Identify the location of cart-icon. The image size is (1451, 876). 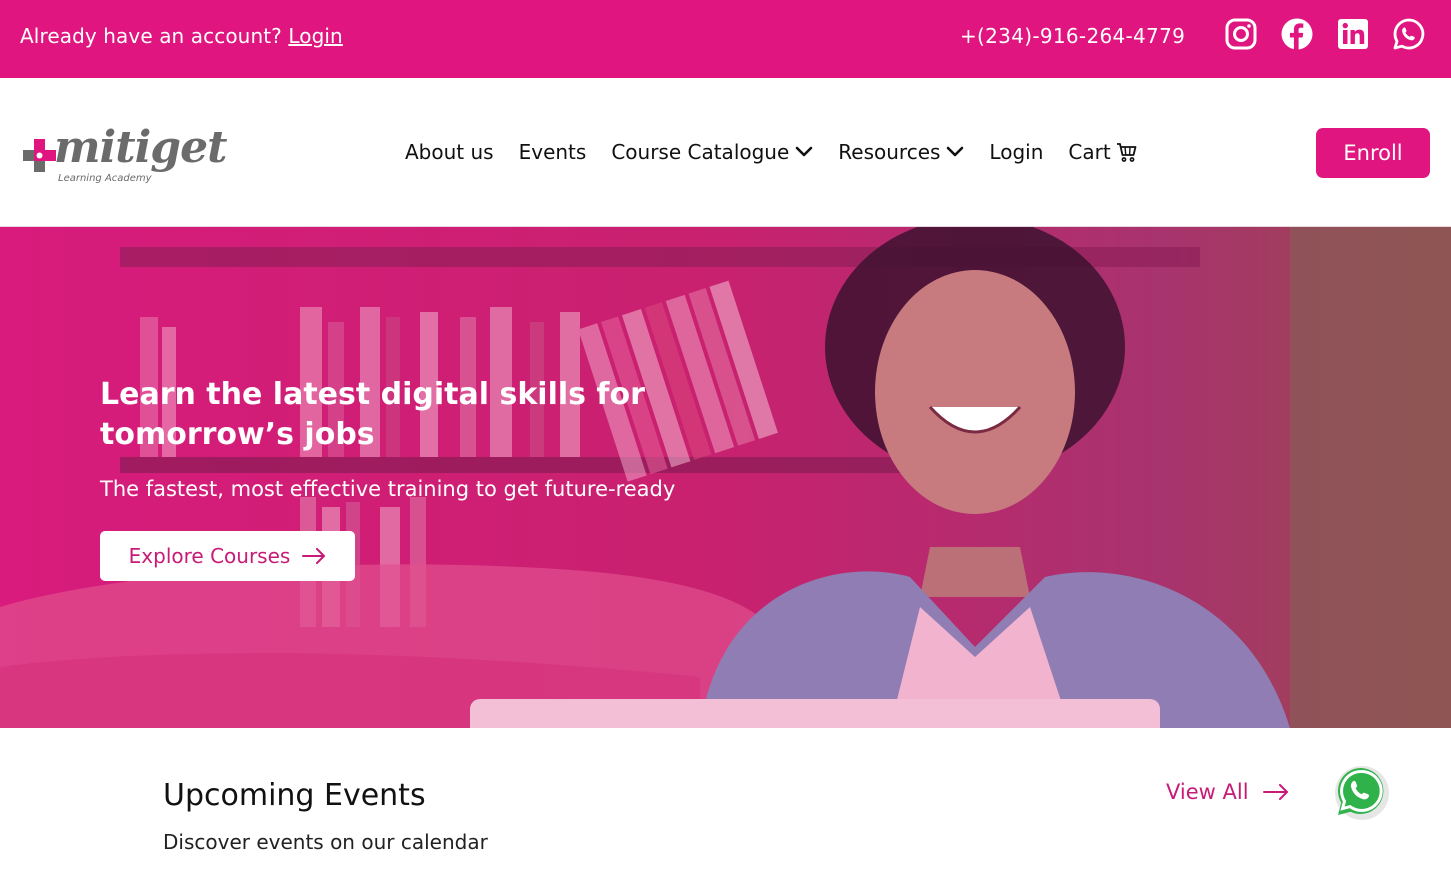
(1126, 152).